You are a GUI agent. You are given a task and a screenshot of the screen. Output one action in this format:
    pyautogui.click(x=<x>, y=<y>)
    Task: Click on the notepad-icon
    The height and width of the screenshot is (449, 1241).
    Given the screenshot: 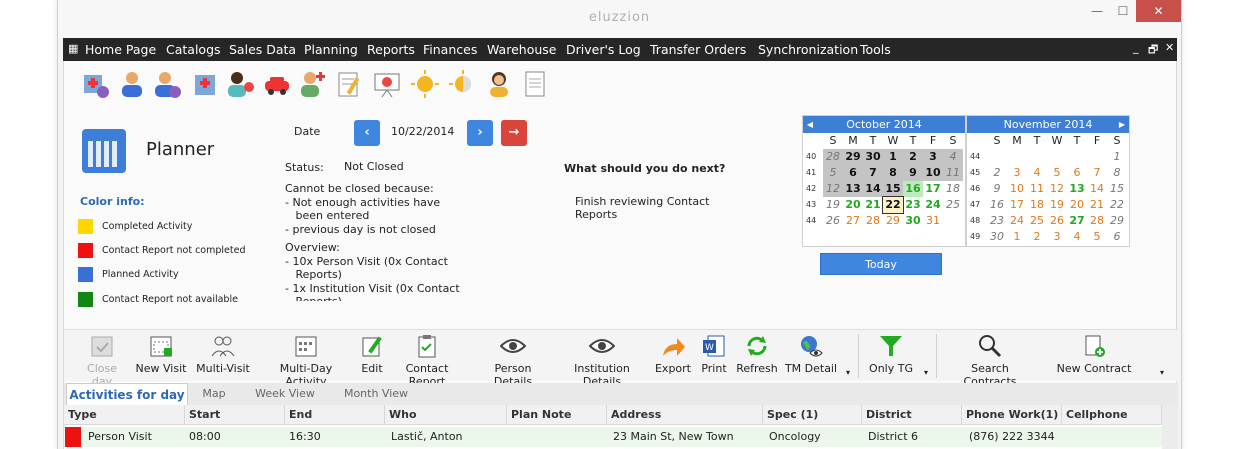 What is the action you would take?
    pyautogui.click(x=349, y=84)
    